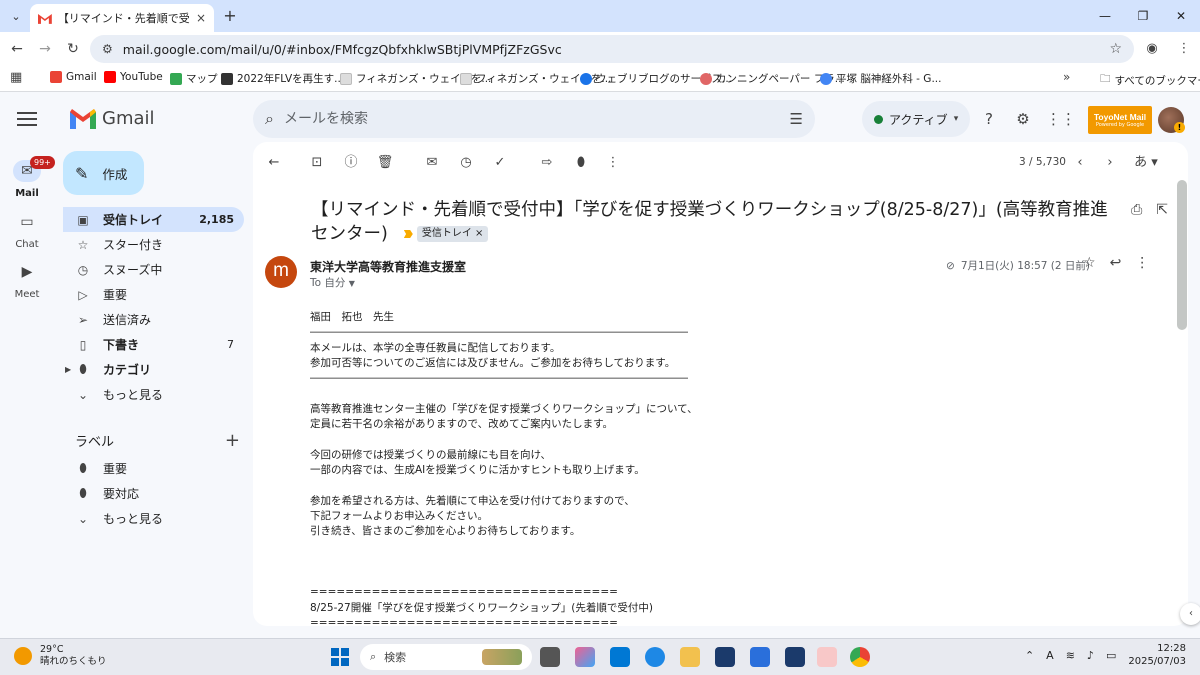  I want to click on minimize-icon: —, so click(1105, 16).